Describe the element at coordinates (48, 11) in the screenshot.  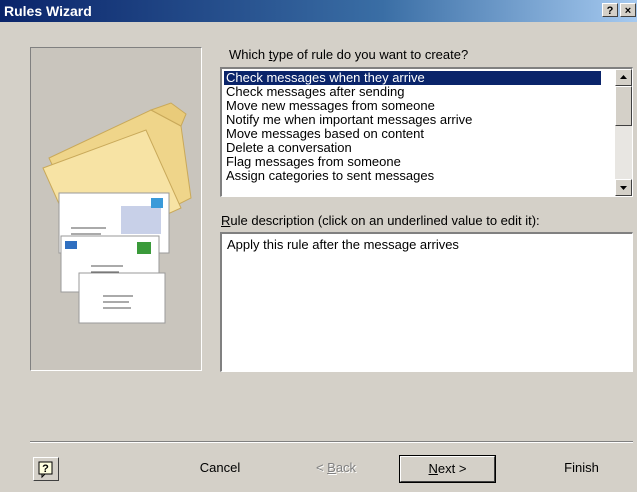
I see `window-title: Rules Wizard` at that location.